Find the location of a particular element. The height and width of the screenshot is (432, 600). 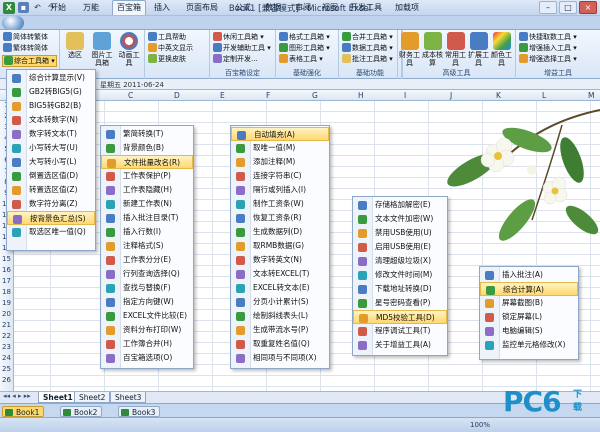

tab-6: 数据 is located at coordinates (273, 7).